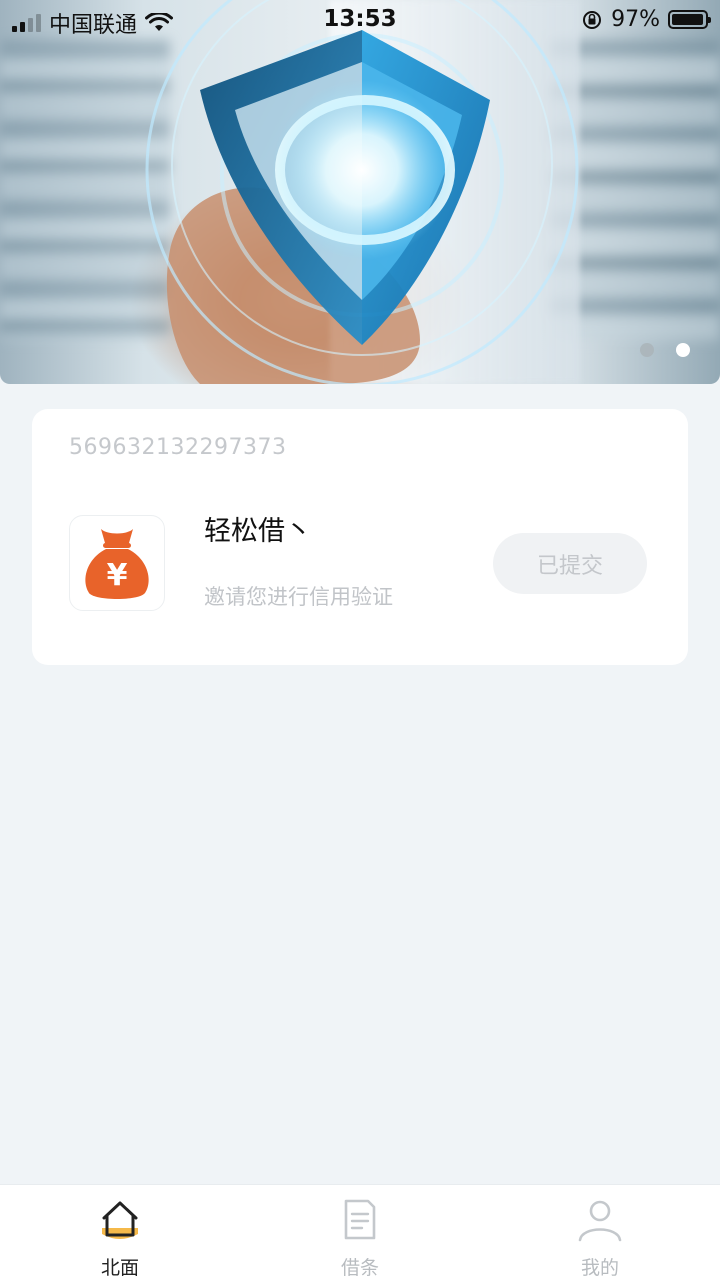  What do you see at coordinates (298, 597) in the screenshot?
I see `app-description: 邀请您进行信用验证` at bounding box center [298, 597].